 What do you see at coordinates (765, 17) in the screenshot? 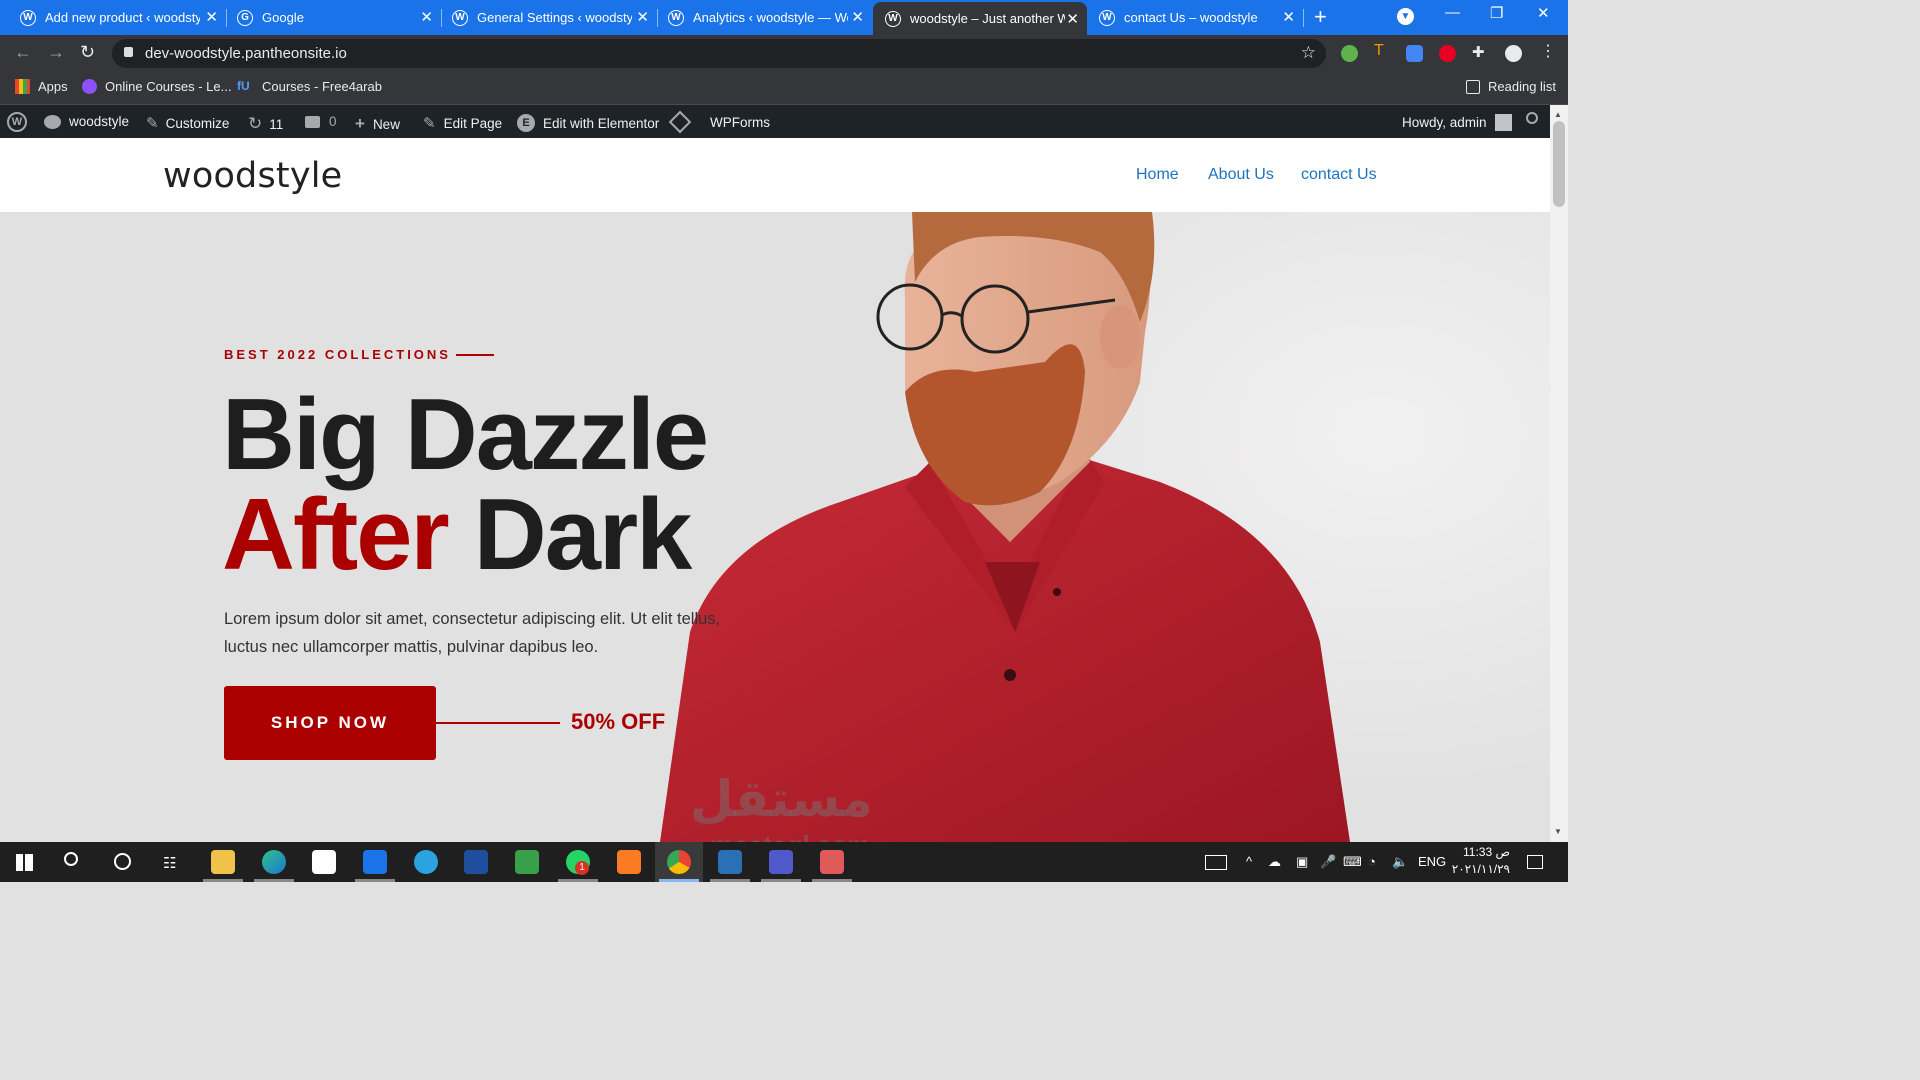
I see `browser-tab: W Analytics ‹ woodstyle — Wo ✕` at bounding box center [765, 17].